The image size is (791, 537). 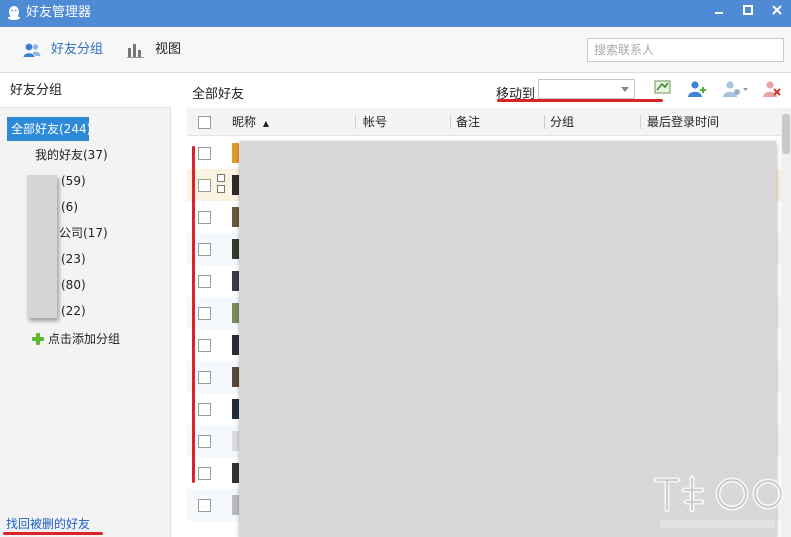 I want to click on column-header-nickname: 昵称 ▲, so click(x=250, y=122).